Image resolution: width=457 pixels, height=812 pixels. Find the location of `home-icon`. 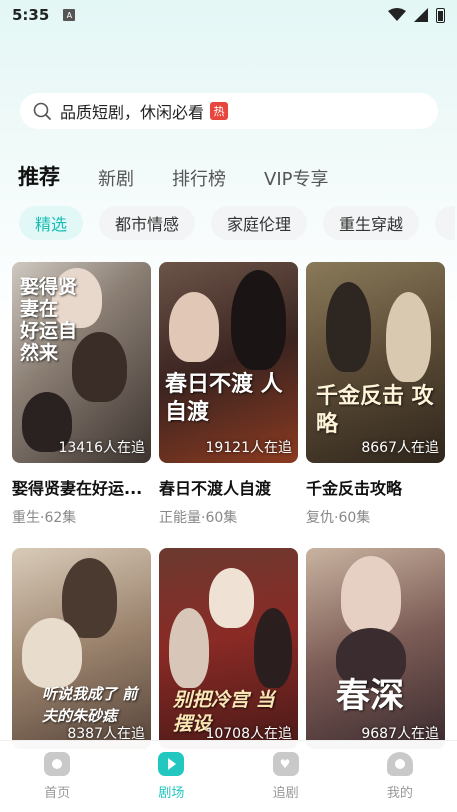

home-icon is located at coordinates (57, 764).